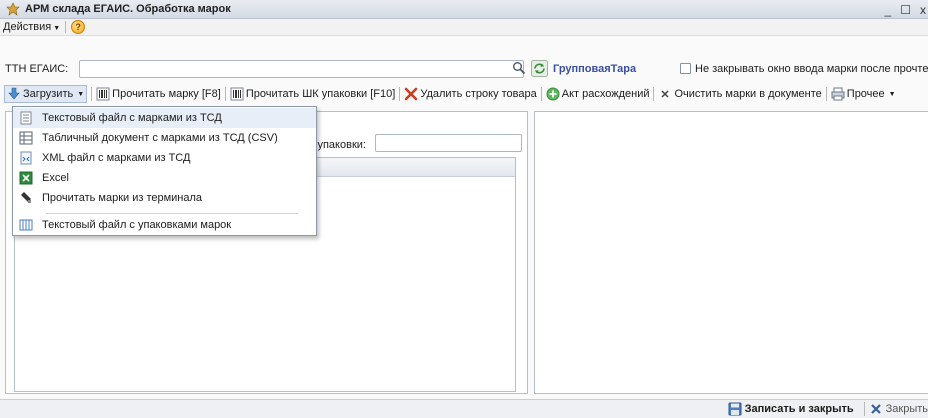 Image resolution: width=928 pixels, height=418 pixels. What do you see at coordinates (132, 118) in the screenshot?
I see `dropdown-item-label: Текстовый файл с марками из ТСД` at bounding box center [132, 118].